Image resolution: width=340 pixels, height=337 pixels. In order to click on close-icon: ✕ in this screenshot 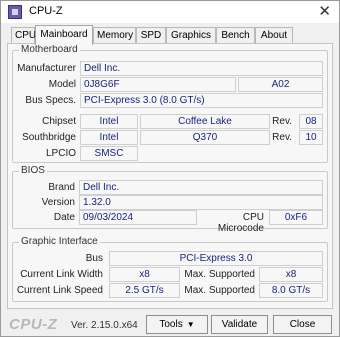, I will do `click(324, 11)`.